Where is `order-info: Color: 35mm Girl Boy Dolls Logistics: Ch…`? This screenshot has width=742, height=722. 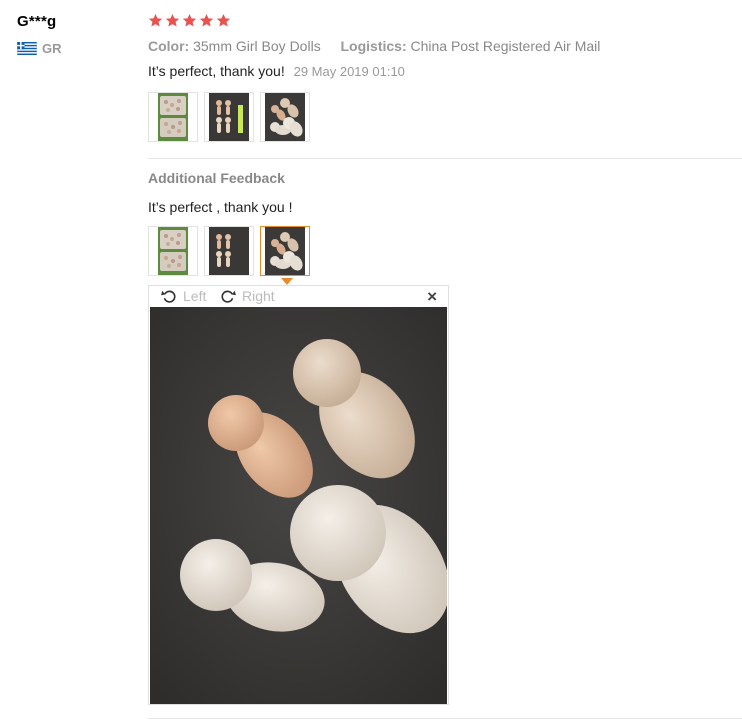
order-info: Color: 35mm Girl Boy Dolls Logistics: Ch… is located at coordinates (374, 46).